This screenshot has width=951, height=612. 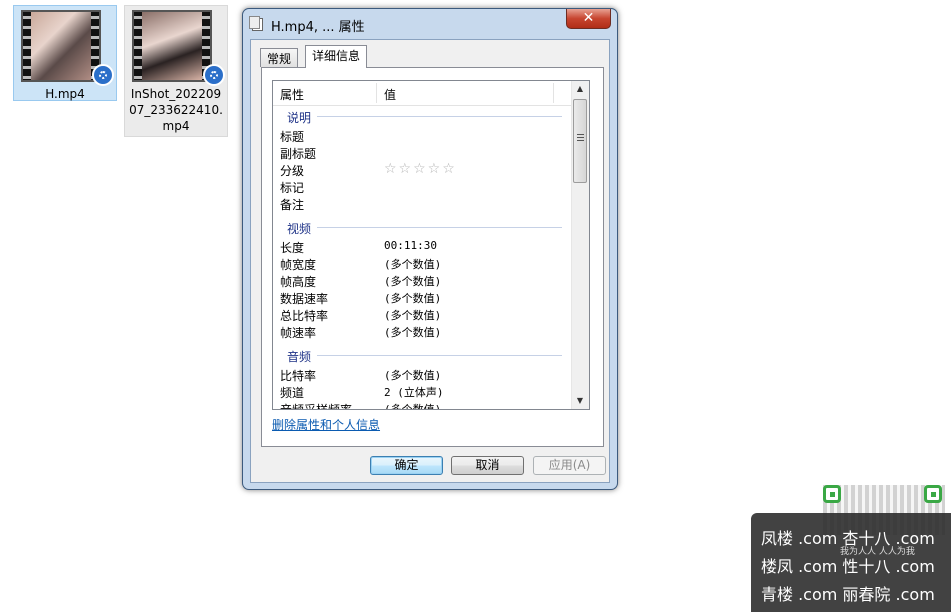 I want to click on rating-stars: ☆☆☆☆☆, so click(x=420, y=169).